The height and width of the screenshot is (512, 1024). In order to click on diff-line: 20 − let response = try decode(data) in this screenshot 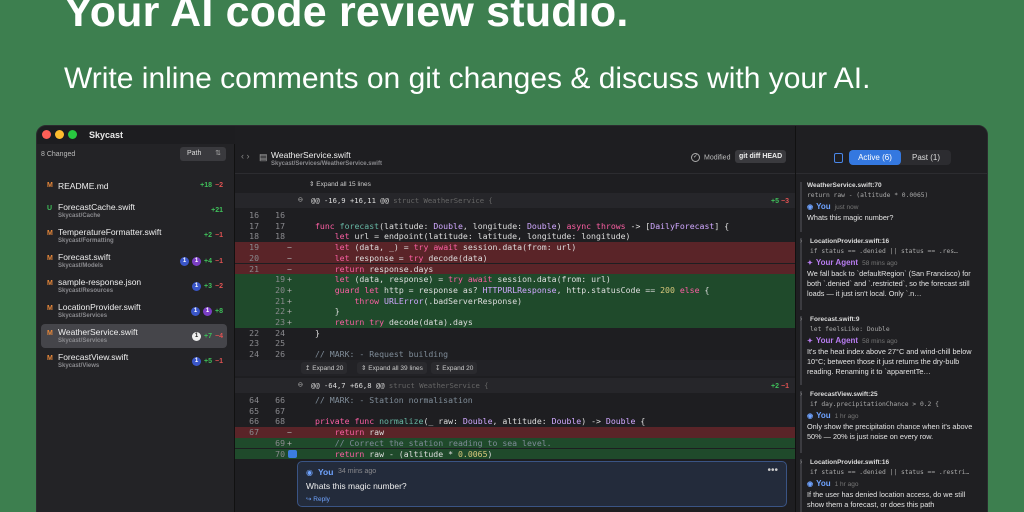, I will do `click(515, 258)`.